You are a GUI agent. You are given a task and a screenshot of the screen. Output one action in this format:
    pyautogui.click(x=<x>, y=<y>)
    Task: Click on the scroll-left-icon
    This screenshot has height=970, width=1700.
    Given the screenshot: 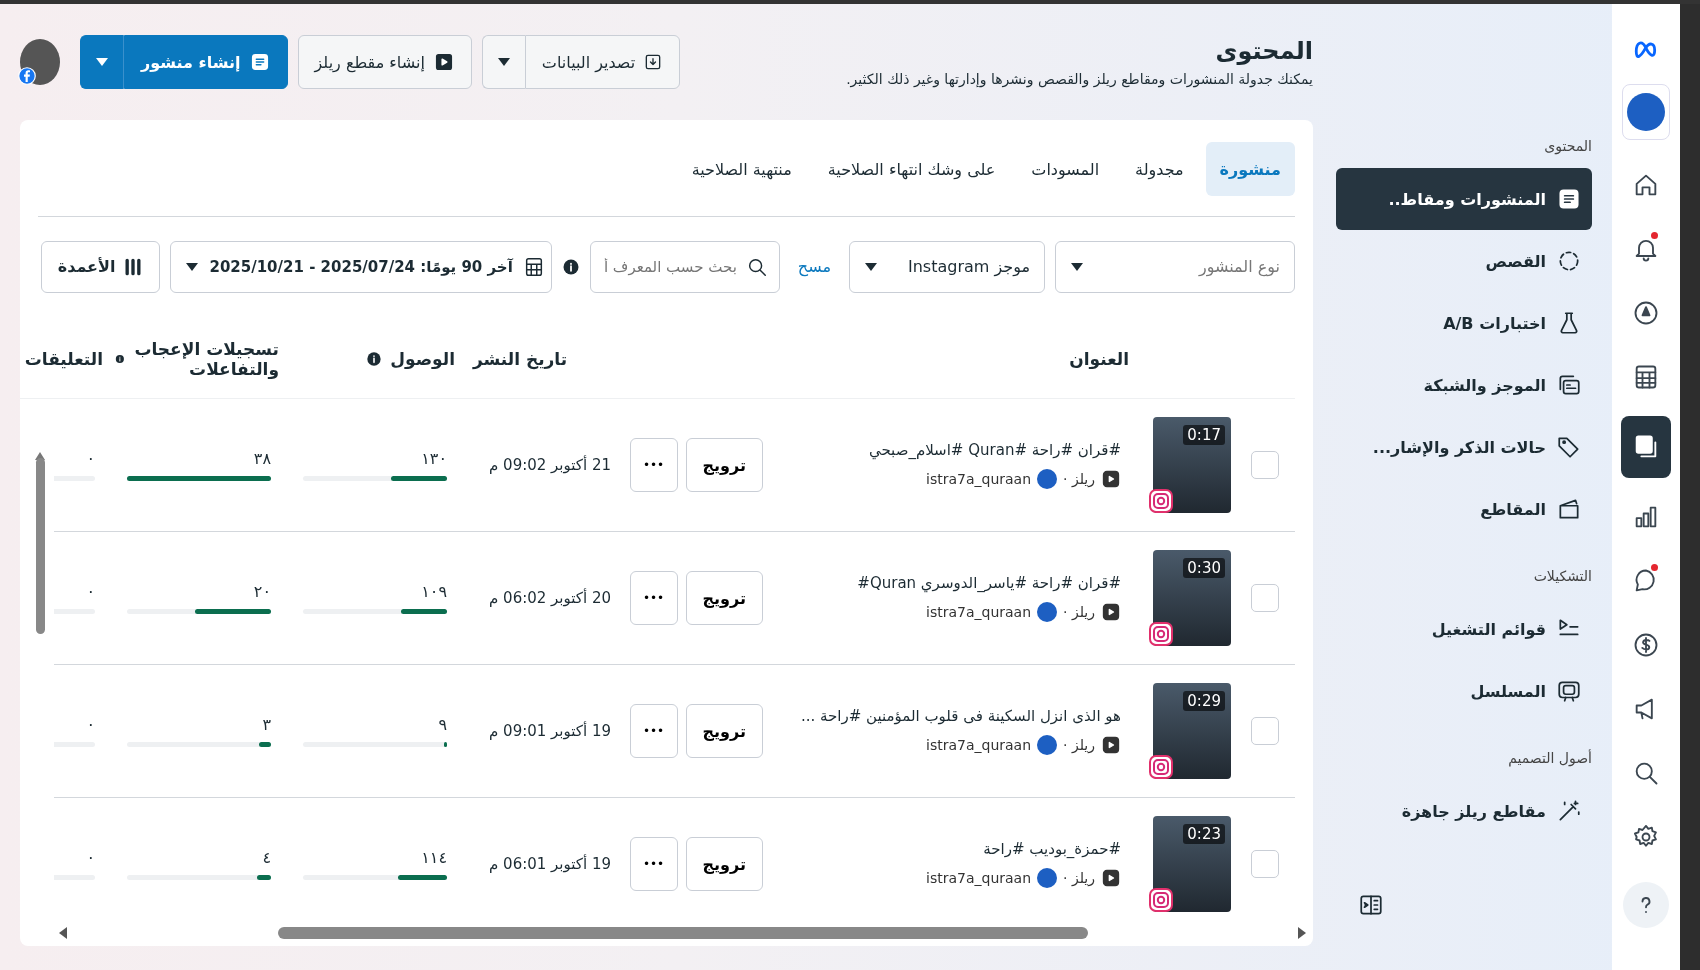 What is the action you would take?
    pyautogui.click(x=63, y=933)
    